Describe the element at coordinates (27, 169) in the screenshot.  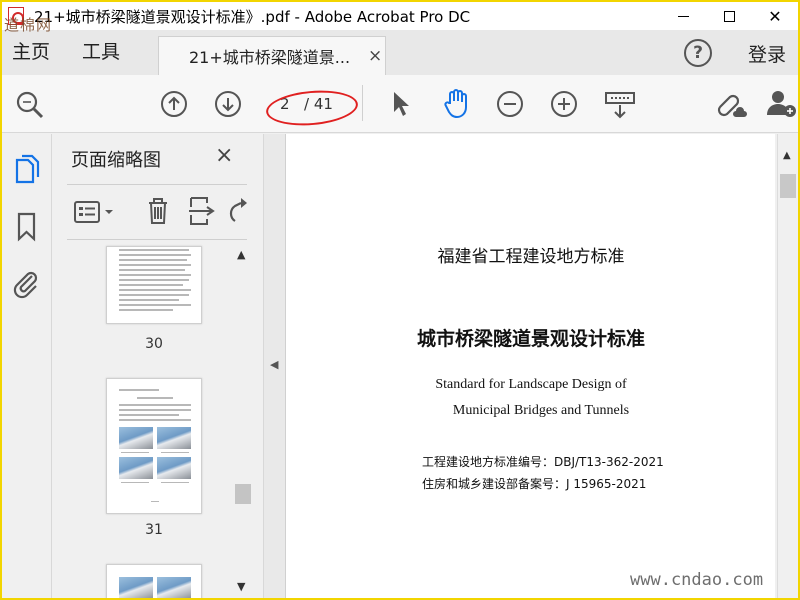
I see `page-thumbnails-icon` at that location.